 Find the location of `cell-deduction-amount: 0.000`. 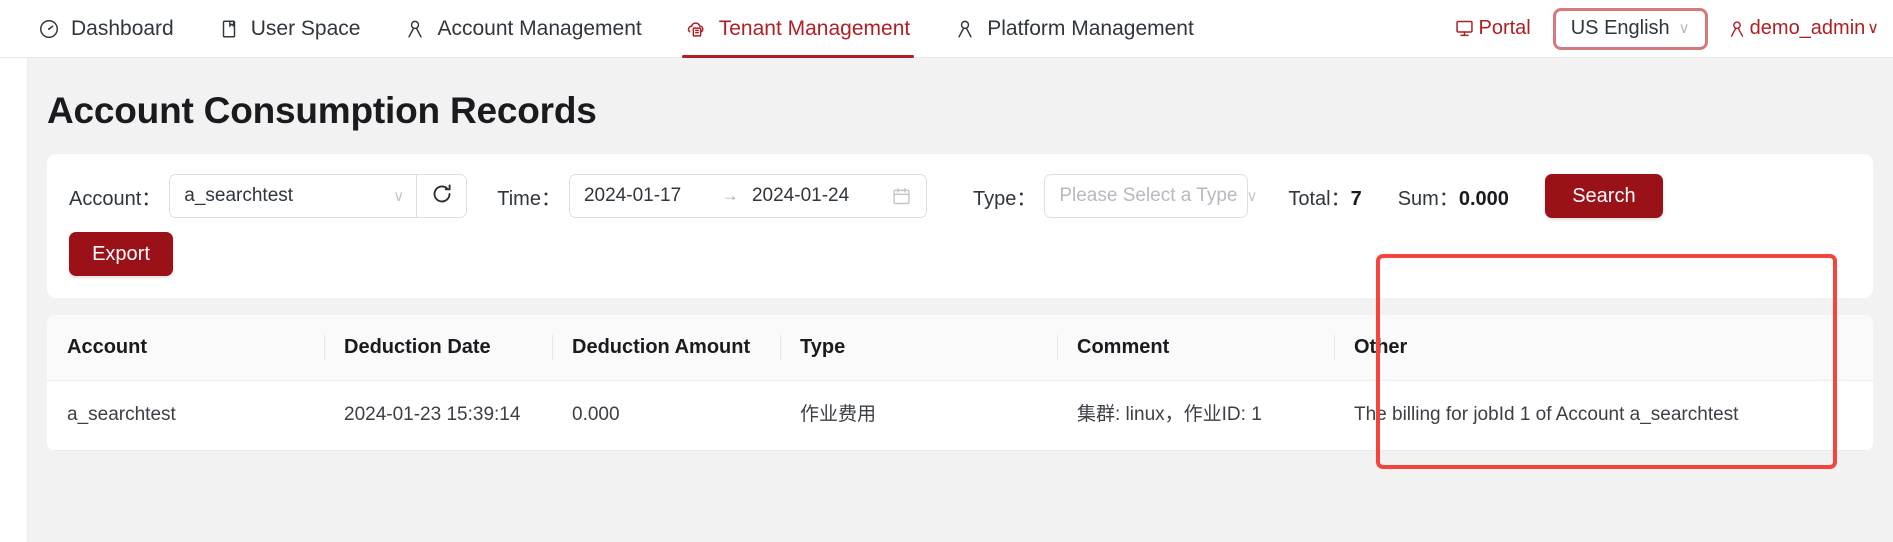

cell-deduction-amount: 0.000 is located at coordinates (666, 415).